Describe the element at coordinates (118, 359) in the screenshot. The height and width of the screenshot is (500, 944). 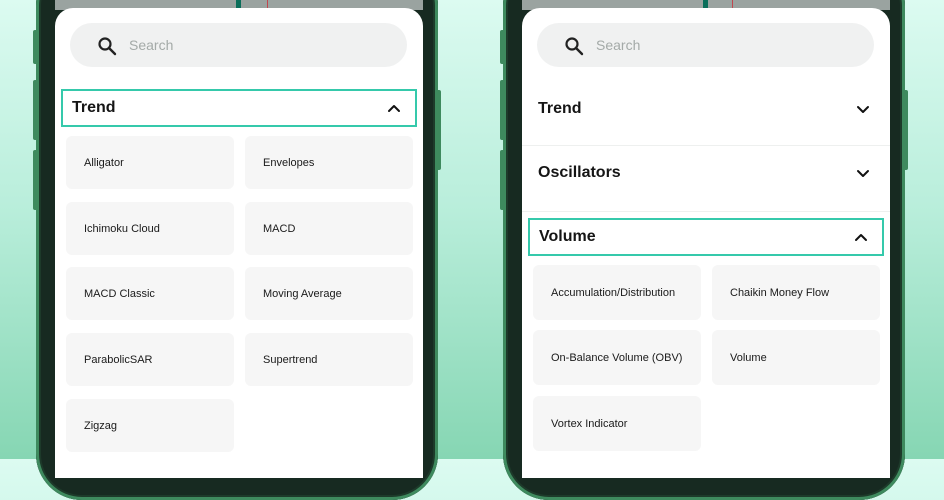
I see `item-label: ParabolicSAR` at that location.